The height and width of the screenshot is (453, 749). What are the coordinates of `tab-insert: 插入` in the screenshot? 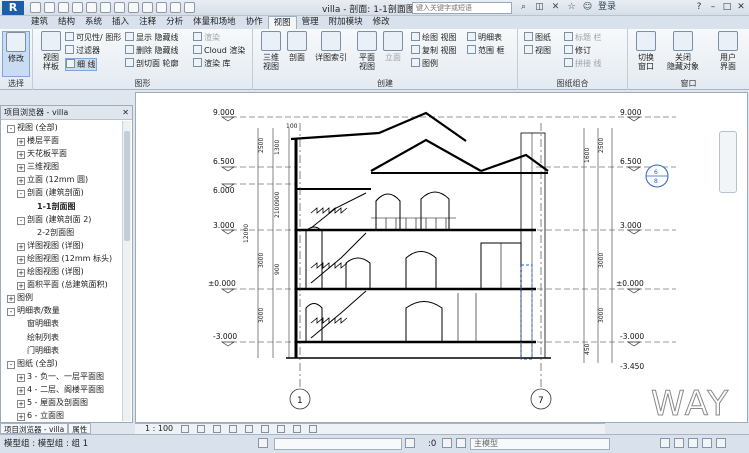 It's located at (120, 22).